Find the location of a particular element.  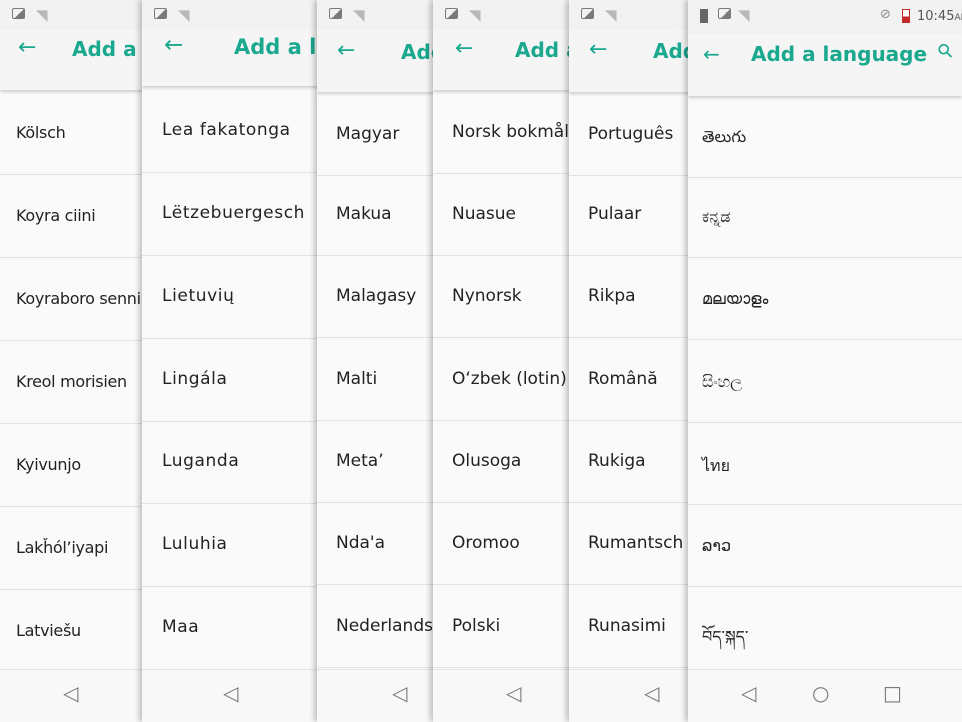

language-name: Nynorsk is located at coordinates (487, 296).